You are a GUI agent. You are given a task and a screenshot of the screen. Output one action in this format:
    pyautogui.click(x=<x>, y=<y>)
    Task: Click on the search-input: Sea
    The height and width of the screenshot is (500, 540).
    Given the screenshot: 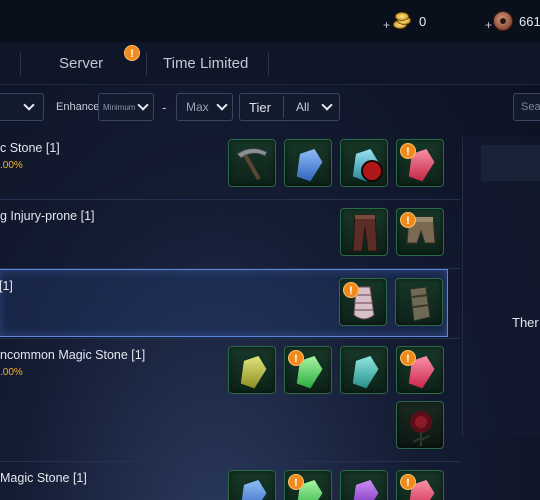 What is the action you would take?
    pyautogui.click(x=526, y=107)
    